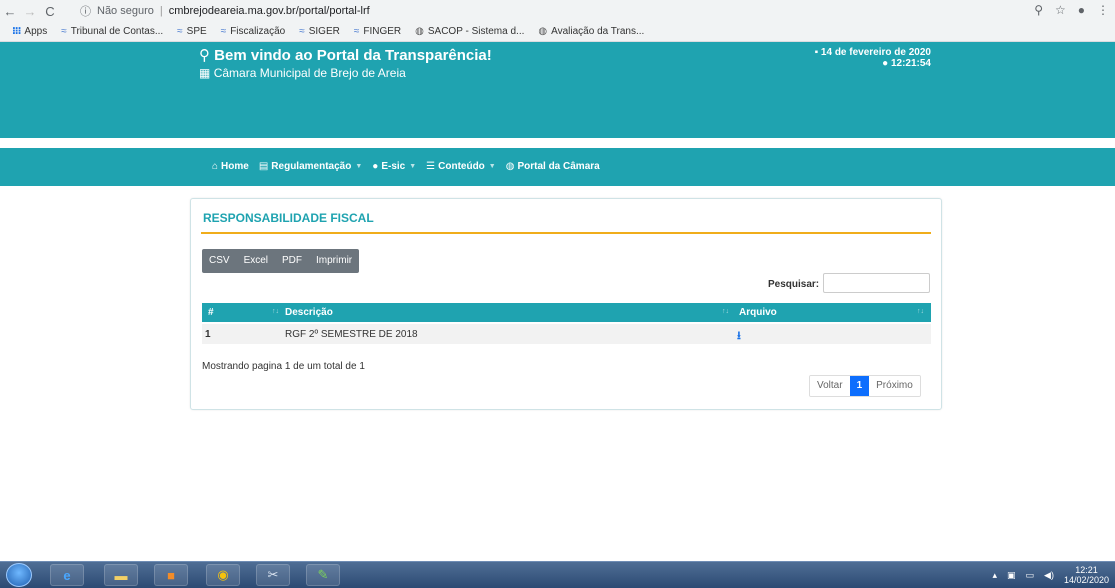 This screenshot has height=588, width=1115. I want to click on date-time: ▪ 14 de fevereiro de 2020 ● 12:21:54, so click(867, 58).